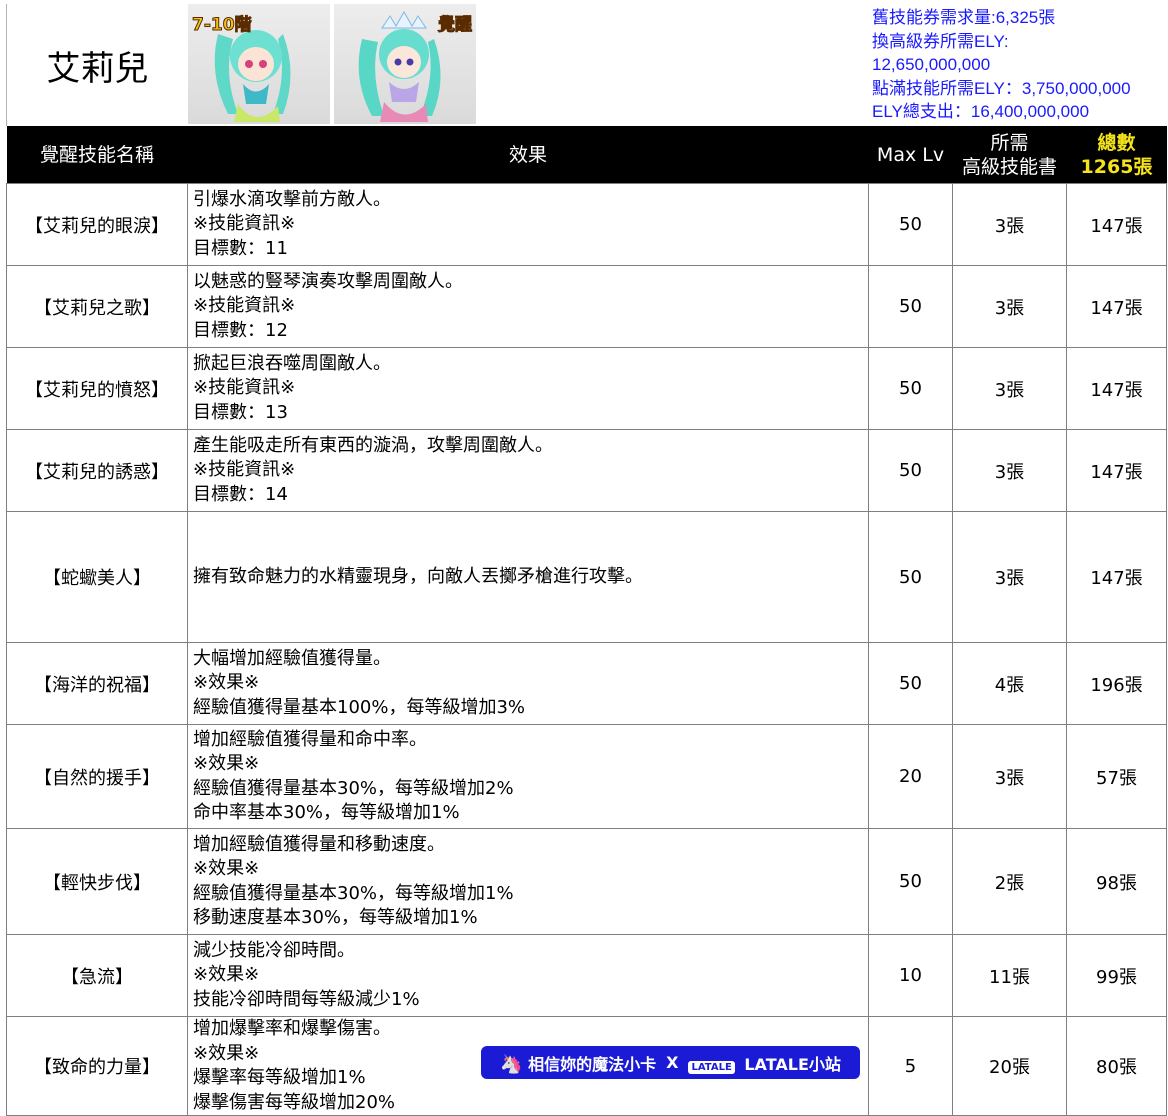 The image size is (1168, 1116). Describe the element at coordinates (310, 739) in the screenshot. I see `effect-line: 增加經驗值獲得量和命中率。` at that location.